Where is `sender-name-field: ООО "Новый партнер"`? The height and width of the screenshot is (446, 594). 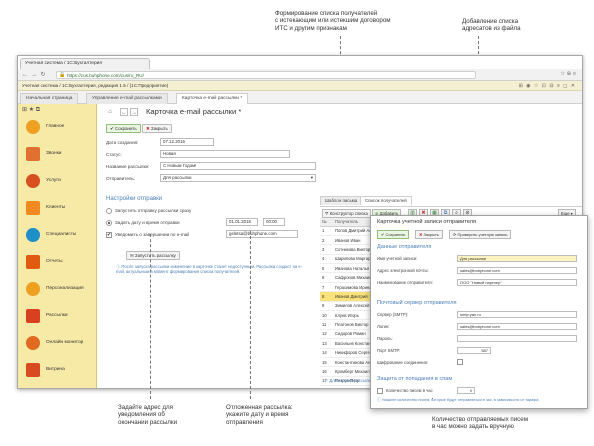
sender-name-field: ООО "Новый партнер" is located at coordinates (517, 282).